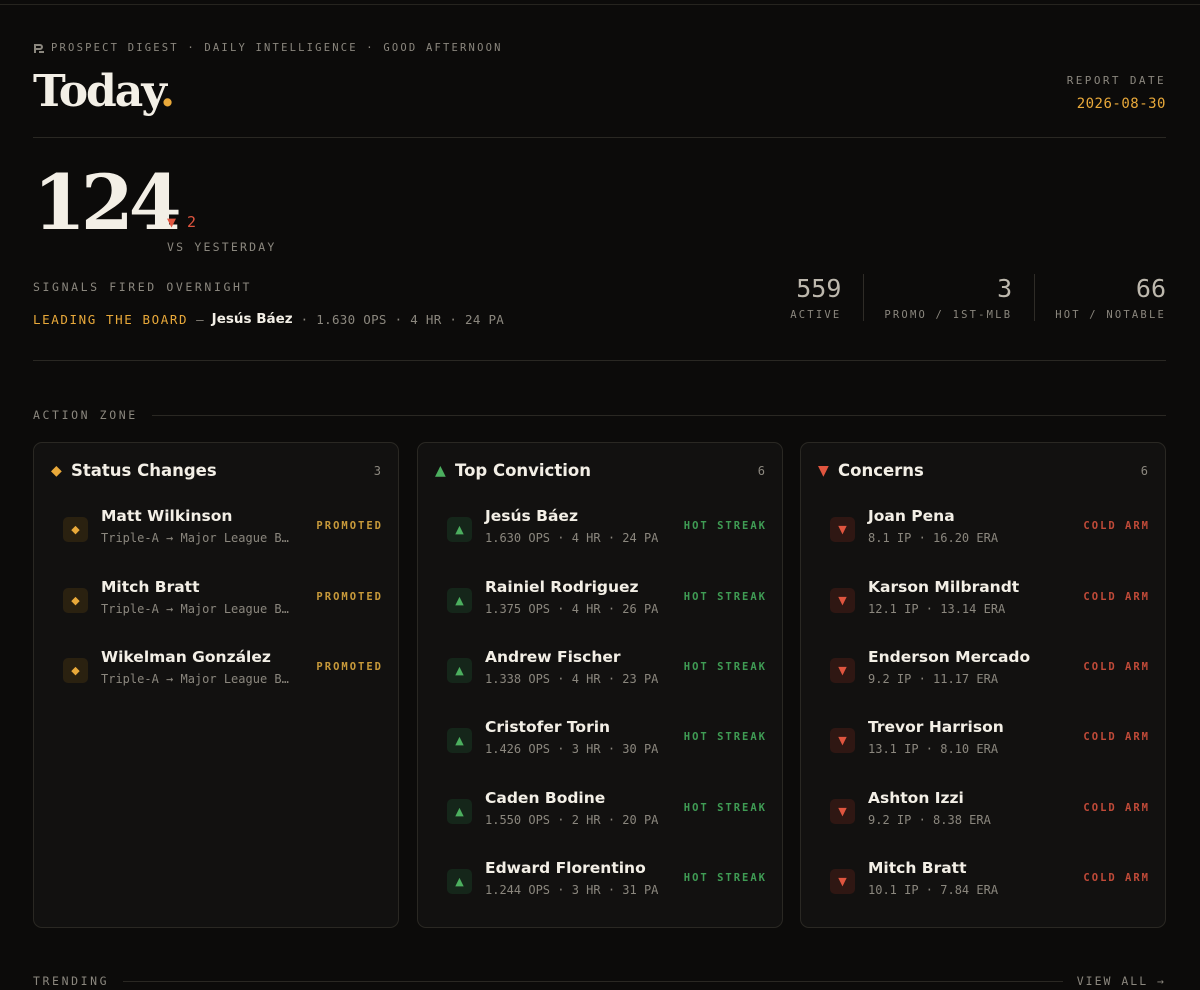  I want to click on trending-label: TRENDING, so click(71, 981).